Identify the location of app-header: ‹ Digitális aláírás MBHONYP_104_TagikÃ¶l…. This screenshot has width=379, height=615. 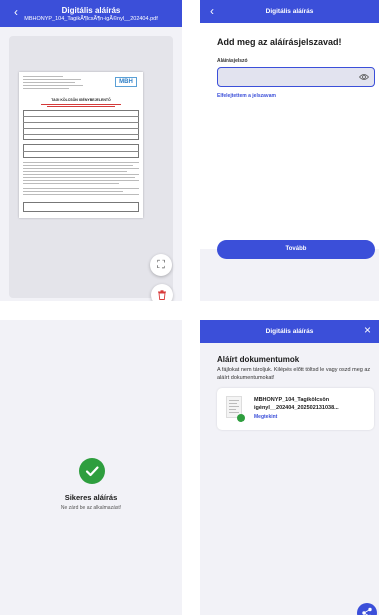
(91, 13).